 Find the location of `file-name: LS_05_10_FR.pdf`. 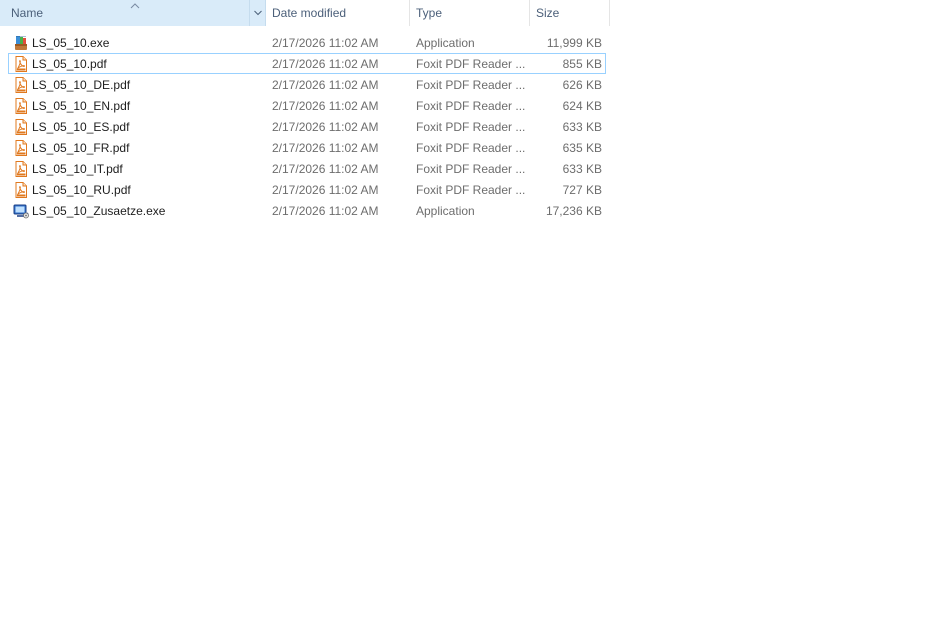

file-name: LS_05_10_FR.pdf is located at coordinates (81, 148).